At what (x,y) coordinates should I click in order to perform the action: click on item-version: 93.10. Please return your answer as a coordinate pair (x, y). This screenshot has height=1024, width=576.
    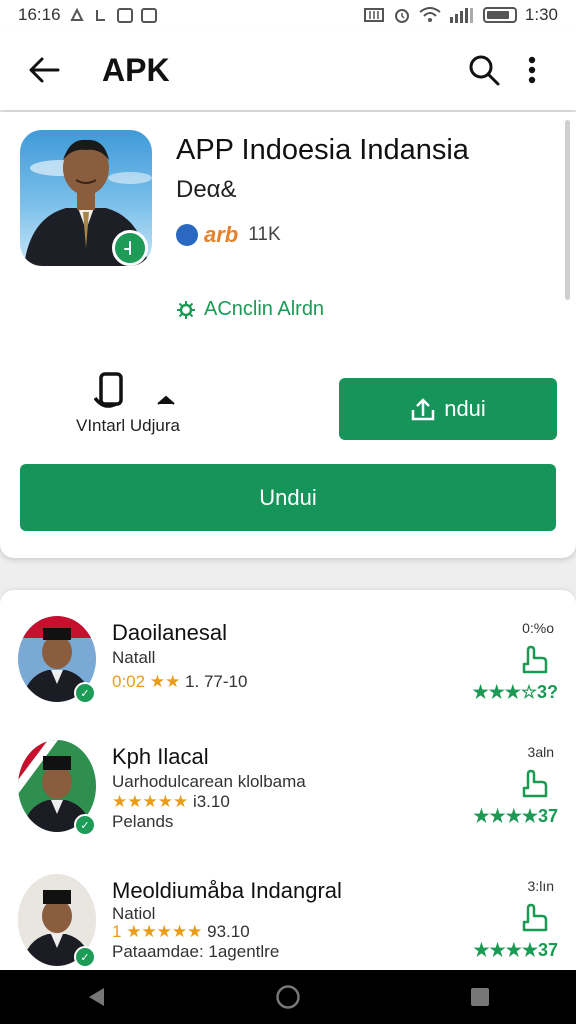
    Looking at the image, I should click on (228, 931).